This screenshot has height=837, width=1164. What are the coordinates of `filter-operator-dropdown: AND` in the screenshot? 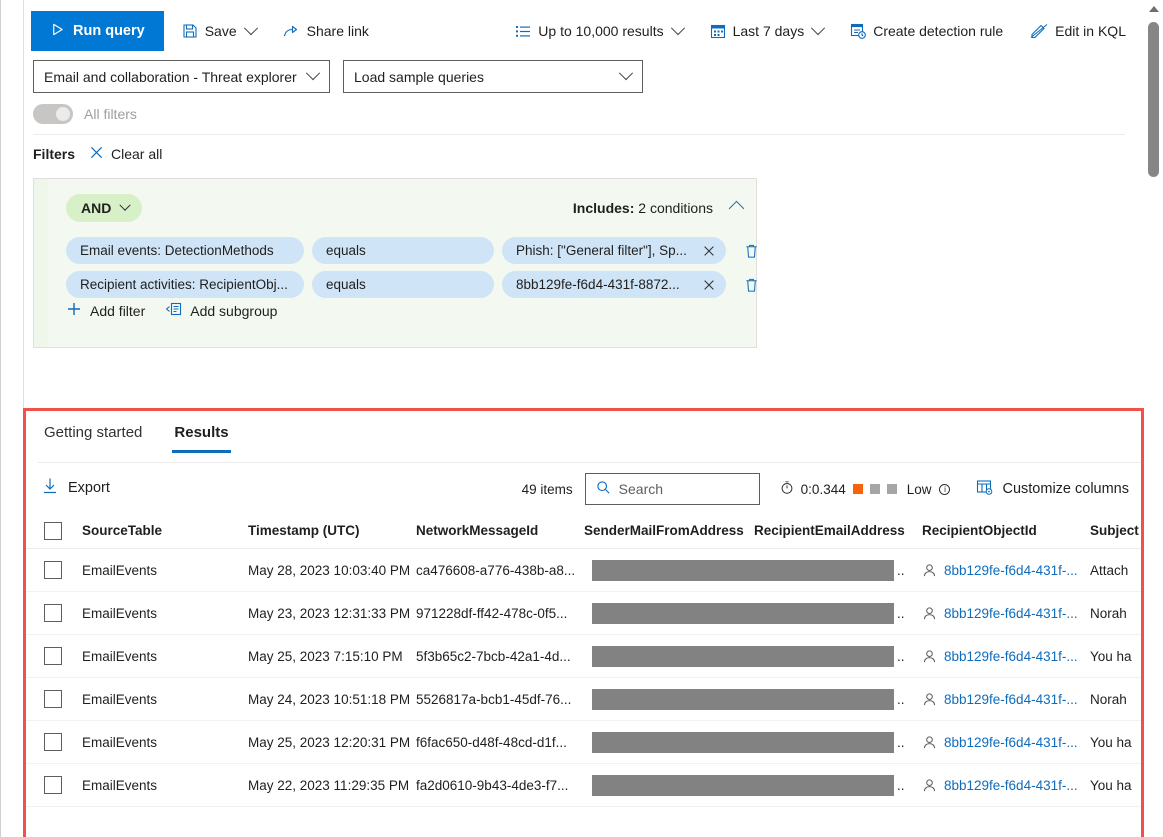 It's located at (104, 208).